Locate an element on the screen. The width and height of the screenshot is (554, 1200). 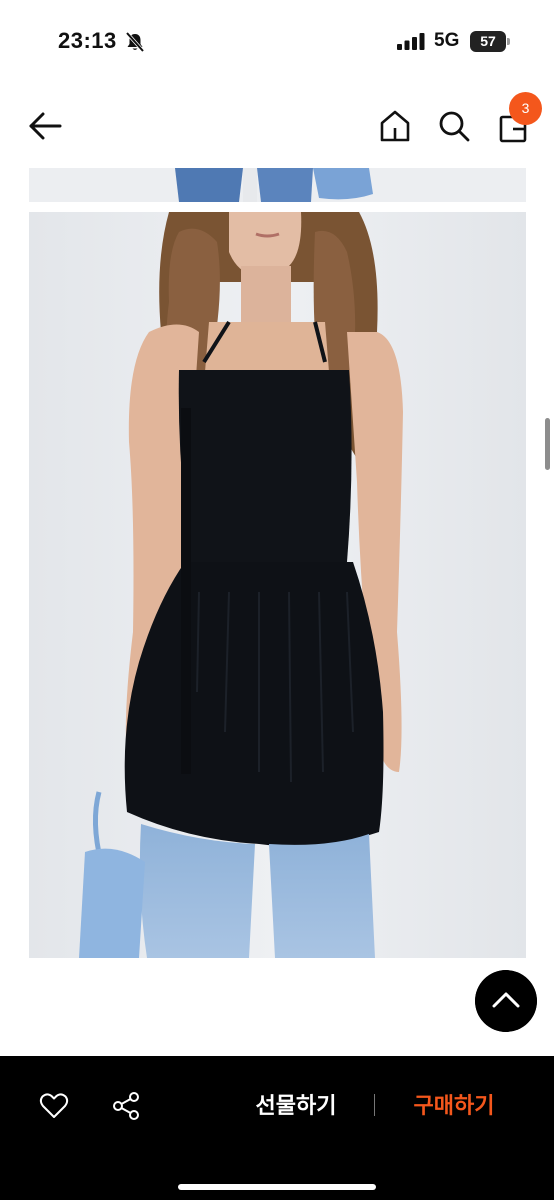
scroll-to-top-button is located at coordinates (506, 1001).